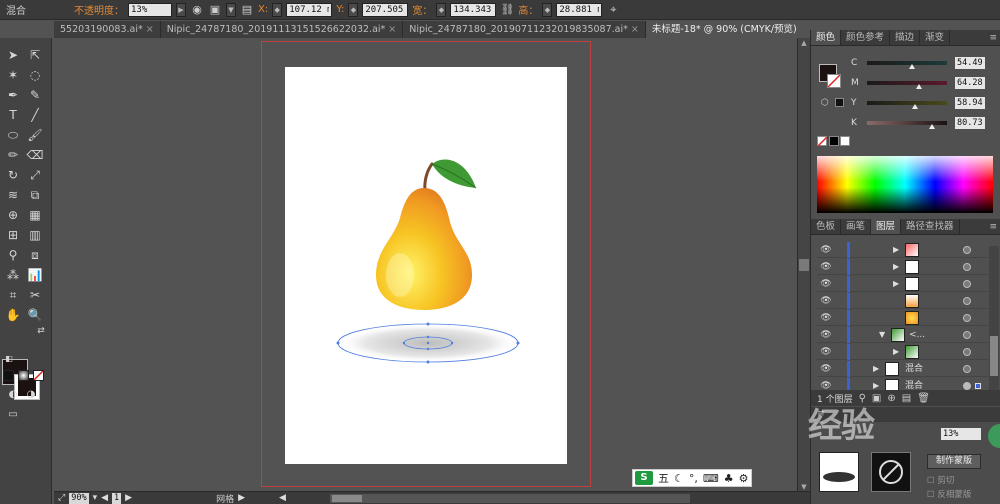  Describe the element at coordinates (804, 43) in the screenshot. I see `scroll-up-icon: ▲` at that location.